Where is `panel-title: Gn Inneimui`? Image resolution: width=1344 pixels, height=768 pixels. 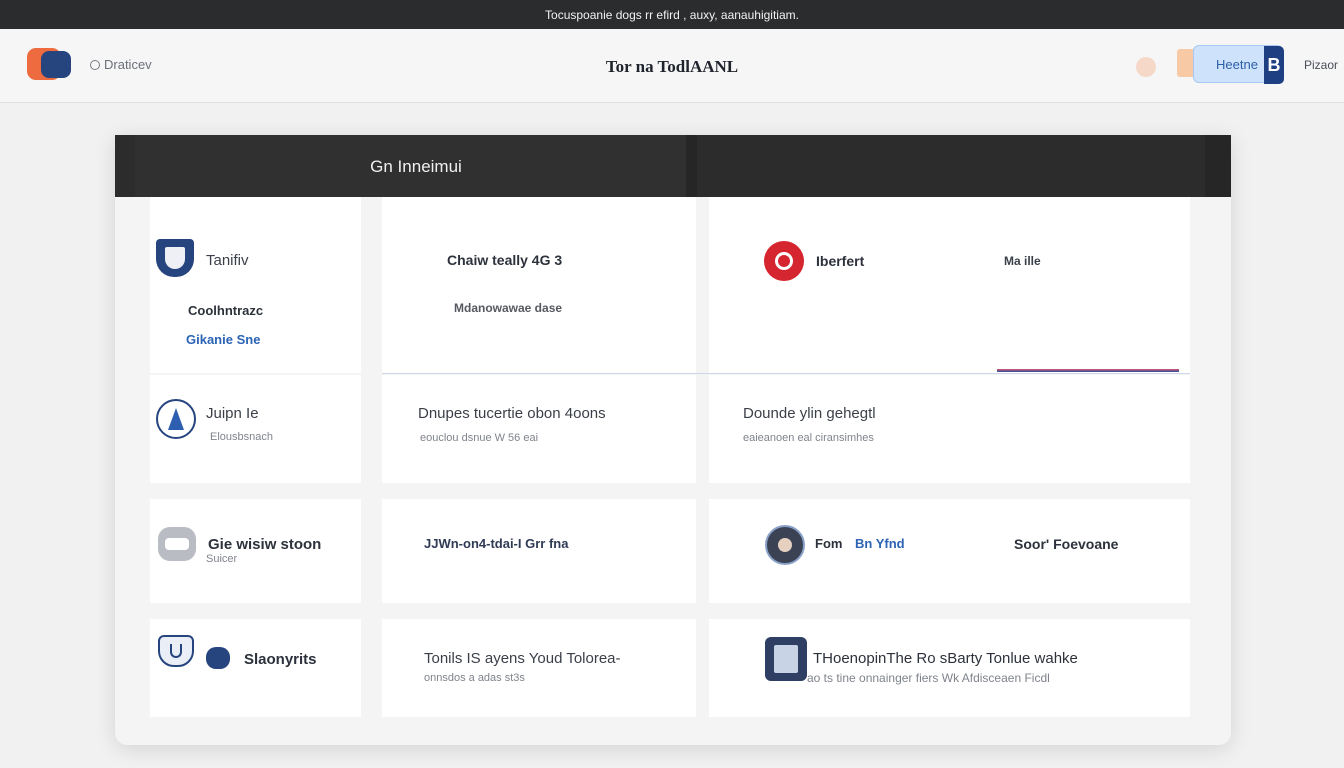
panel-title: Gn Inneimui is located at coordinates (416, 166).